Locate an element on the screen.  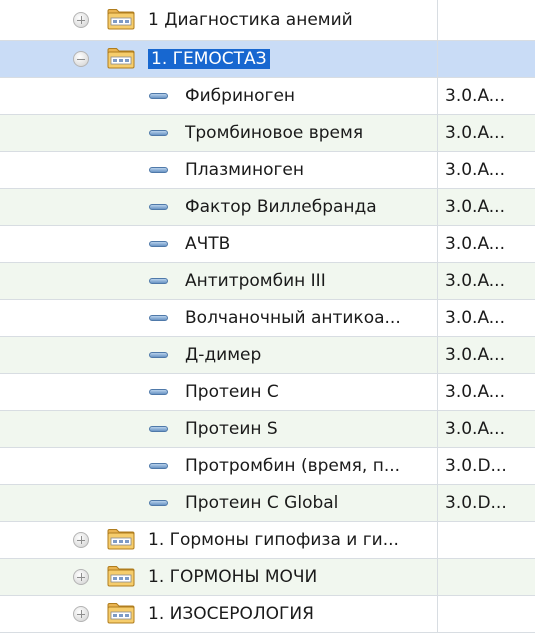
minus-expander-icon is located at coordinates (81, 59).